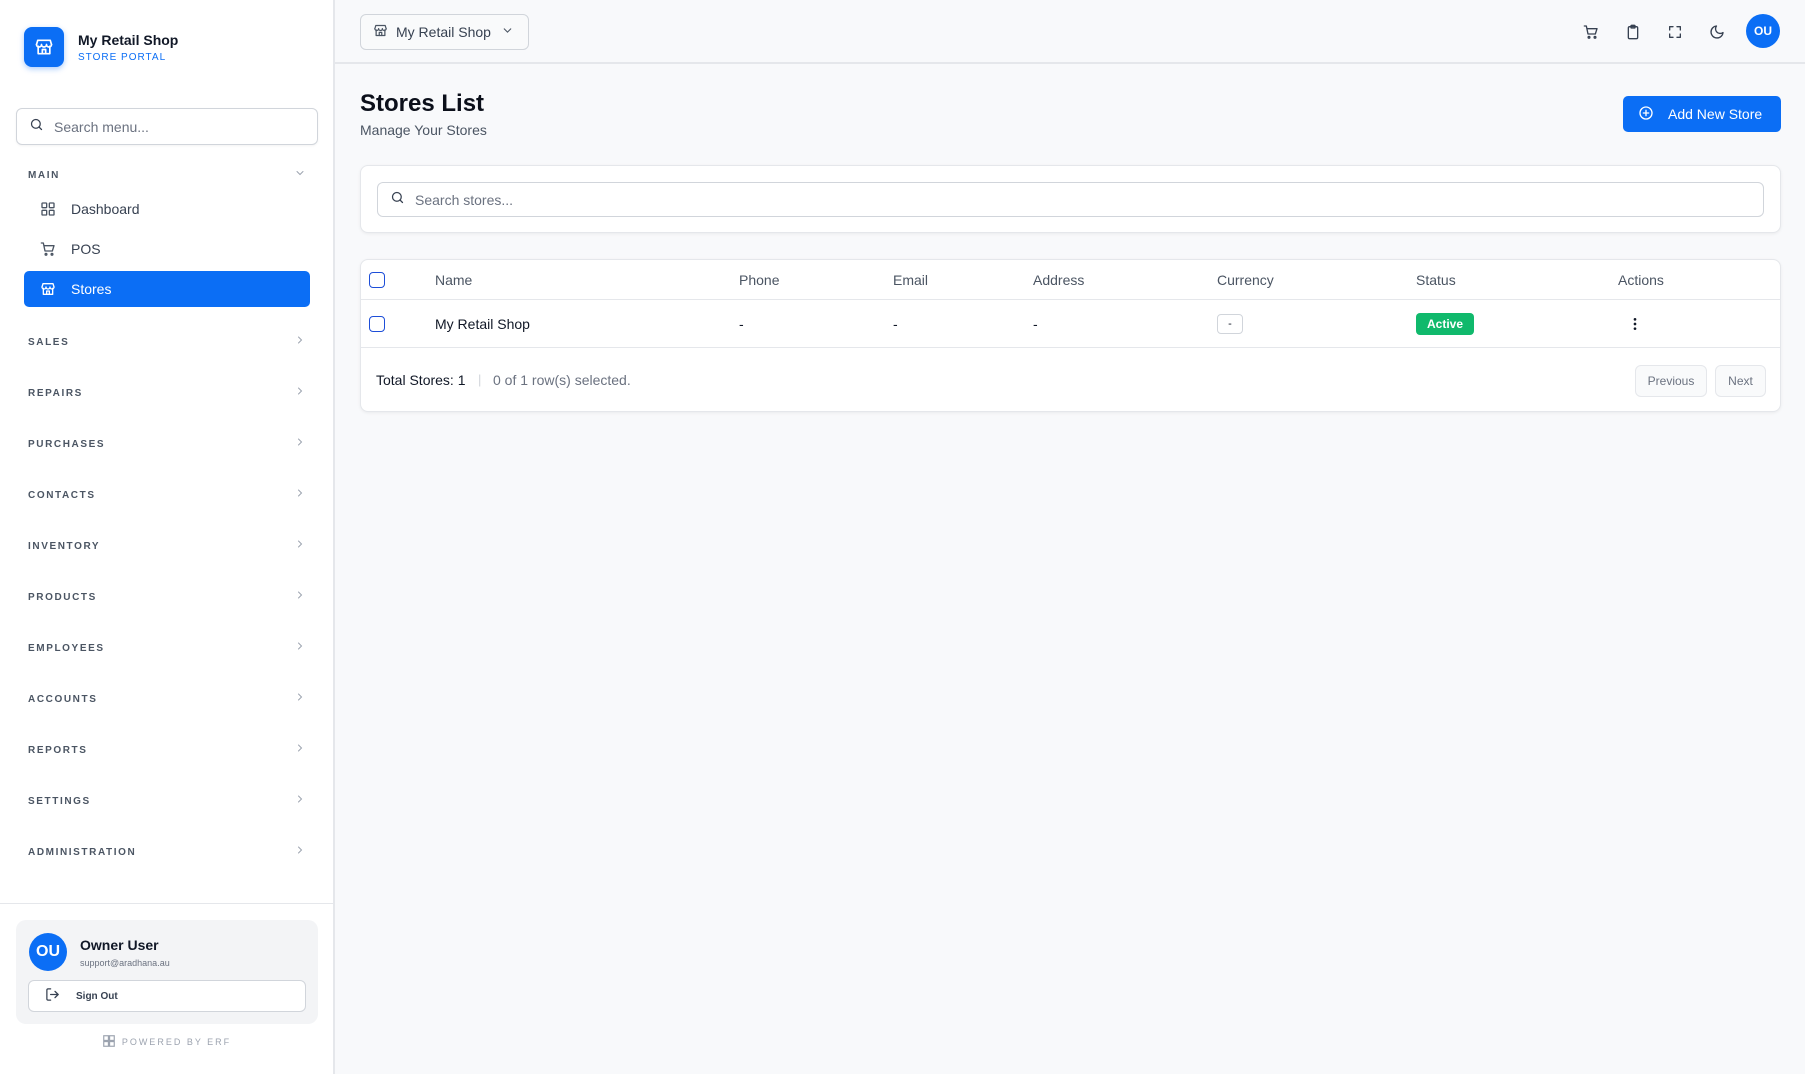  I want to click on logout-icon, so click(52, 996).